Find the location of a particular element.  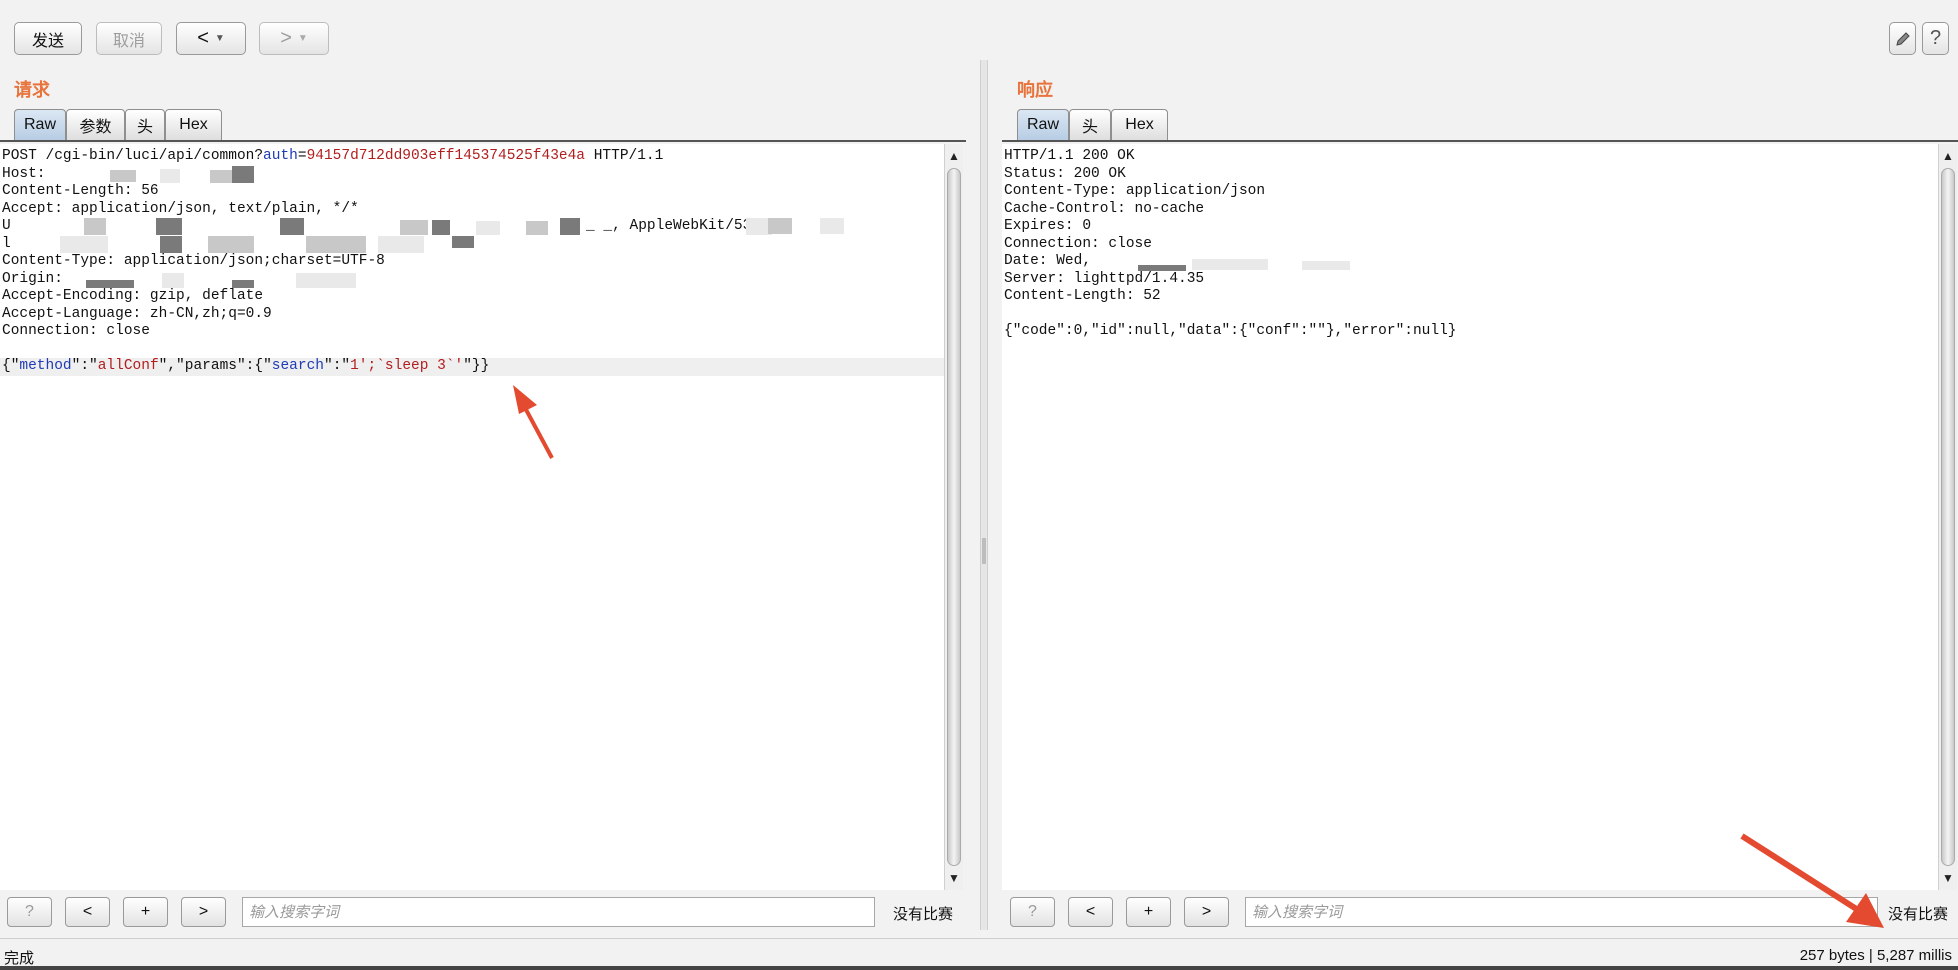

response-search-add-button: + is located at coordinates (1148, 912).